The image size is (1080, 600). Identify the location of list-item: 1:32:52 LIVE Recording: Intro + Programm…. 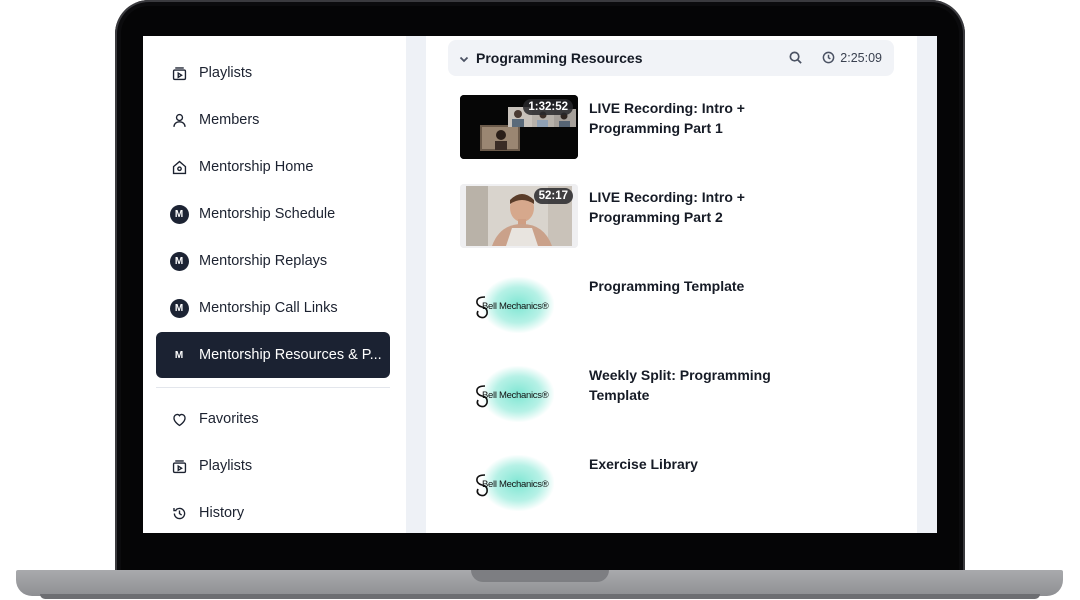
(680, 128).